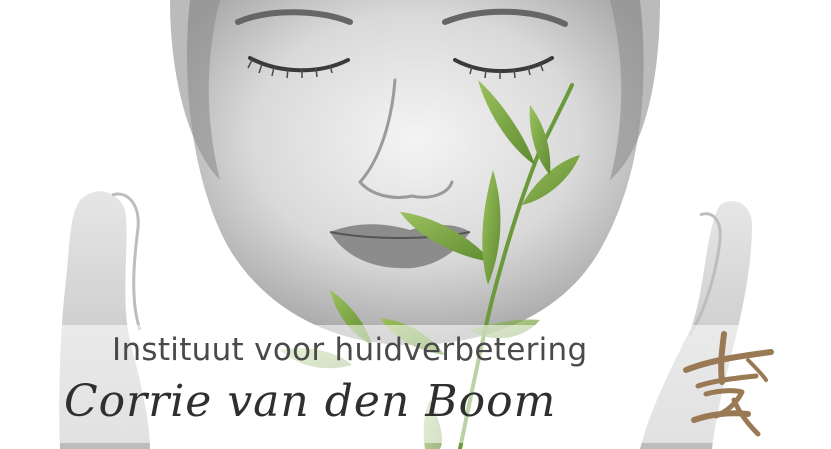 Image resolution: width=831 pixels, height=449 pixels. What do you see at coordinates (350, 350) in the screenshot?
I see `institute-subtitle: Instituut voor huidverbetering` at bounding box center [350, 350].